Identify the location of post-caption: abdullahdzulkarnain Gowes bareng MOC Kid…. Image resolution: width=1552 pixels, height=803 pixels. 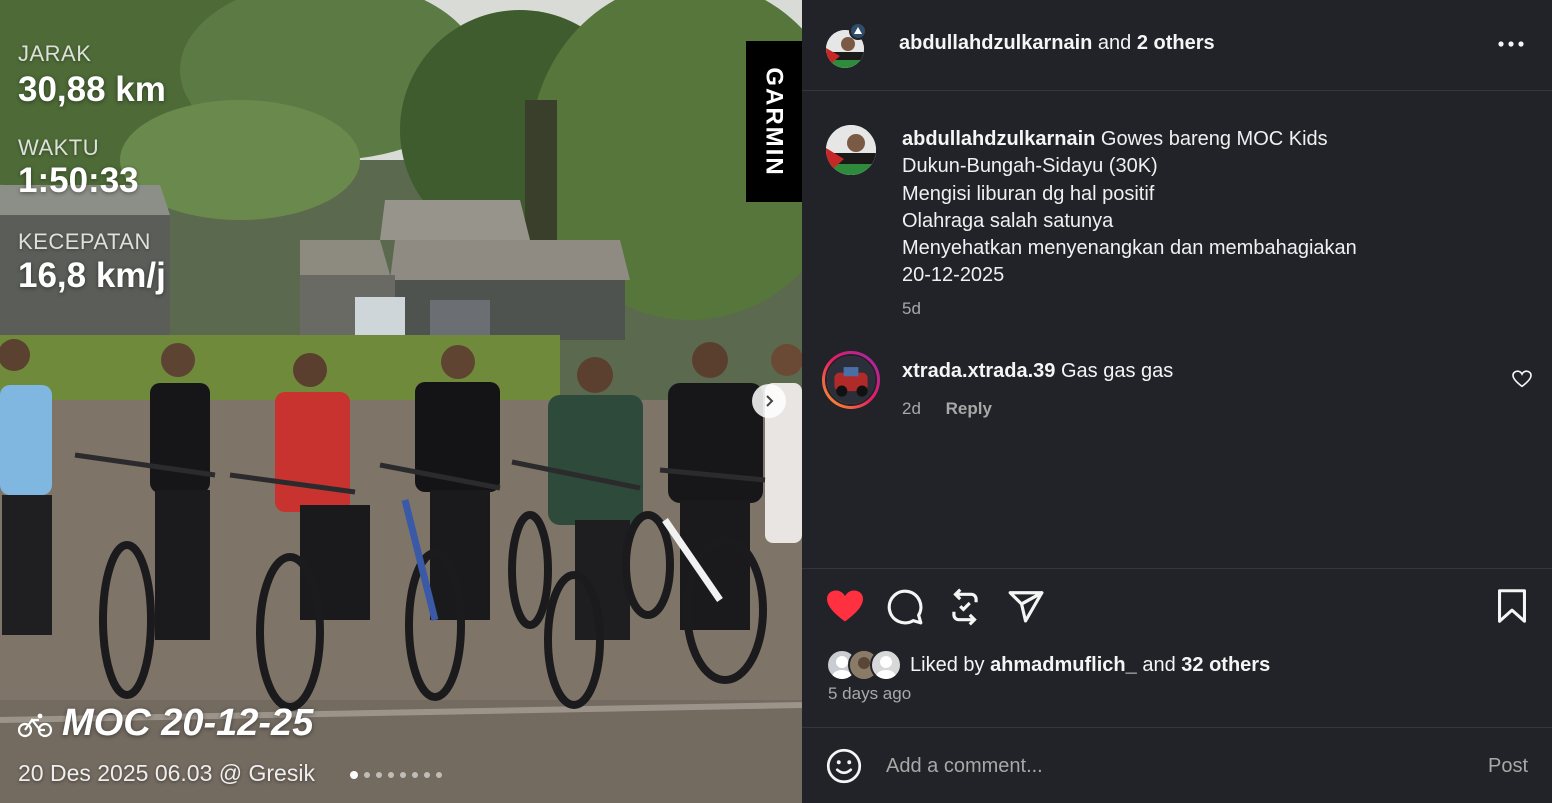
(1212, 208).